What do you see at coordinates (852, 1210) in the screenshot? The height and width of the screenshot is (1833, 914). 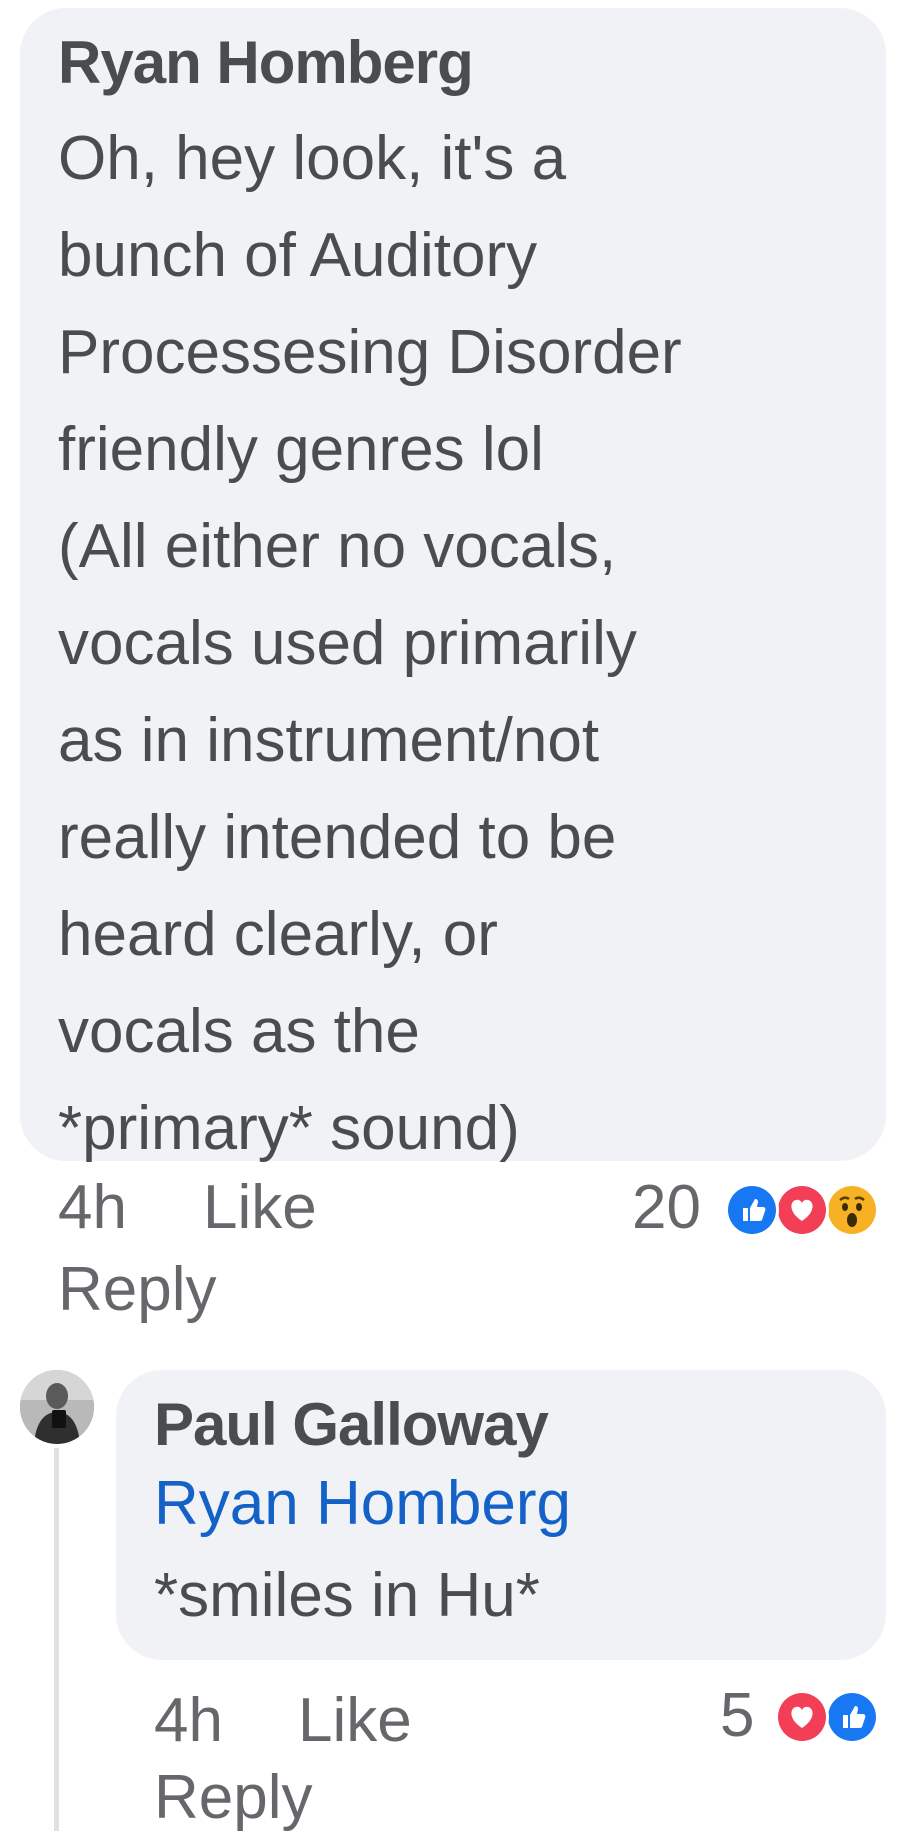 I see `wow-icon` at bounding box center [852, 1210].